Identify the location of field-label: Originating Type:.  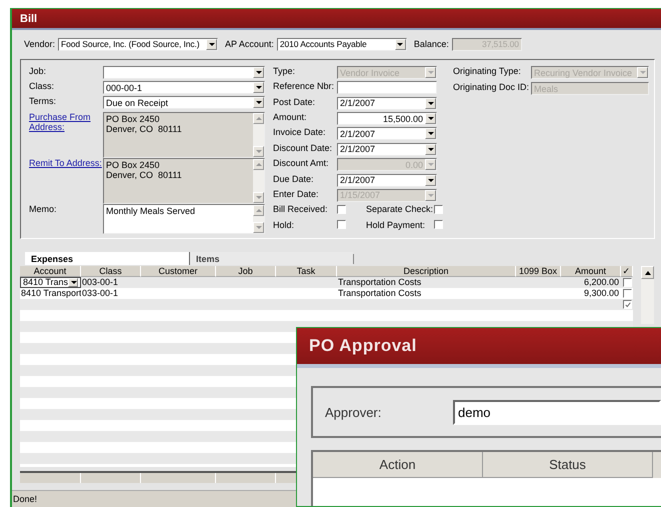
(487, 71).